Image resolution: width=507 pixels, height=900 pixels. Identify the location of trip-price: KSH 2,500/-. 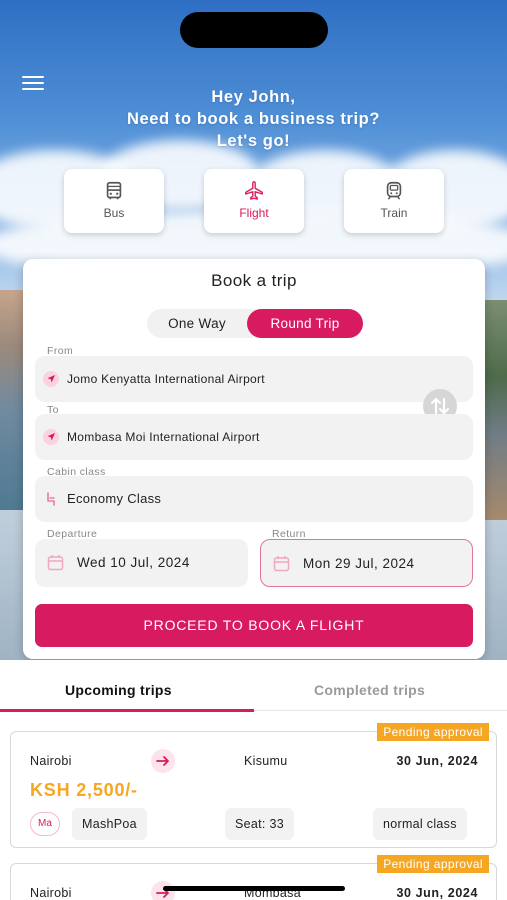
(84, 790).